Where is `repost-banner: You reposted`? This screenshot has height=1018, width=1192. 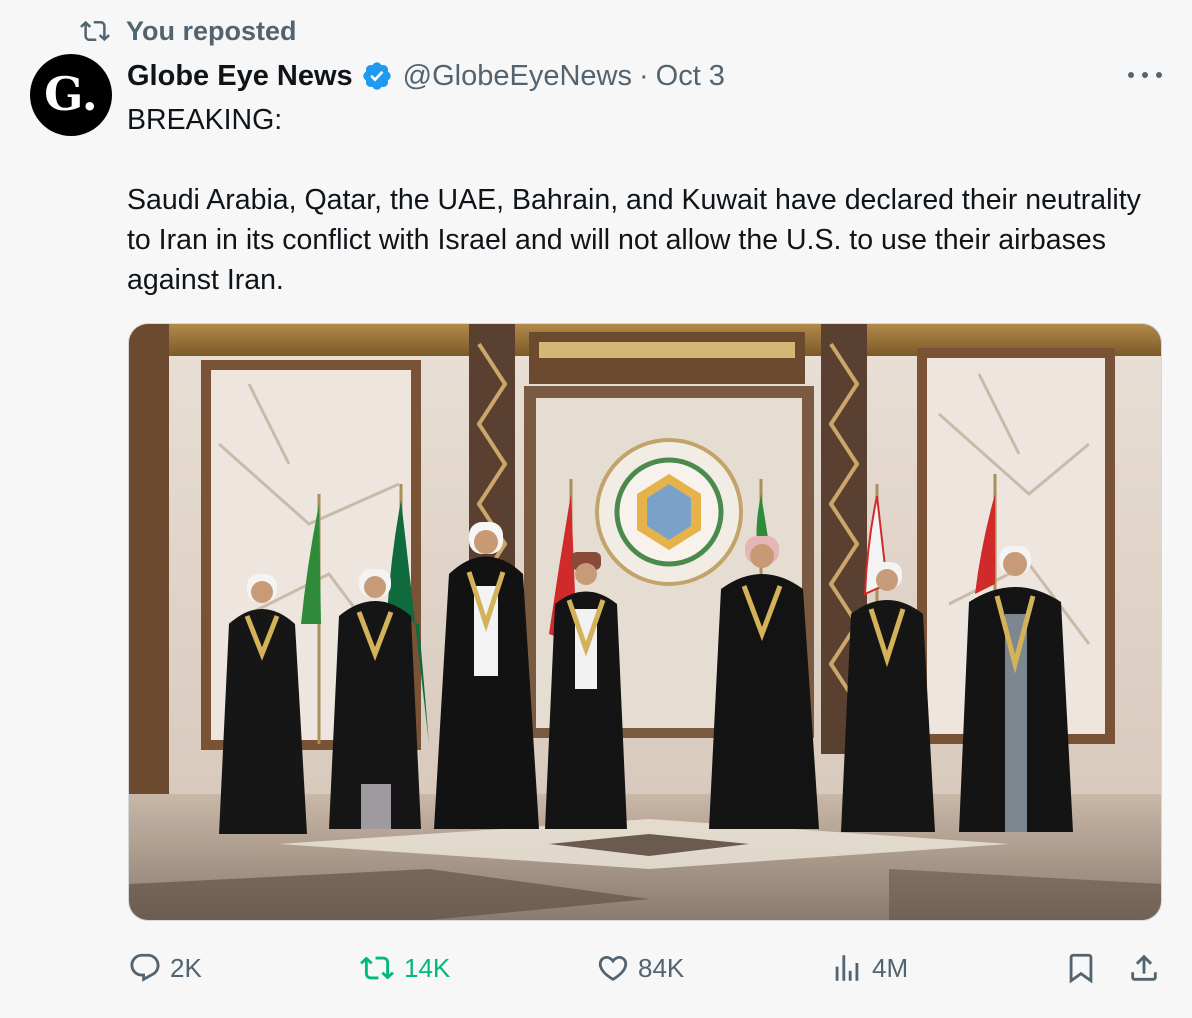
repost-banner: You reposted is located at coordinates (187, 31).